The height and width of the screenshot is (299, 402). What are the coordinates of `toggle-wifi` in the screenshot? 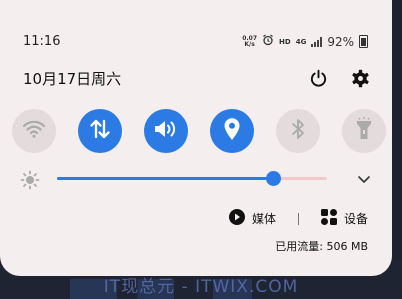 It's located at (34, 131).